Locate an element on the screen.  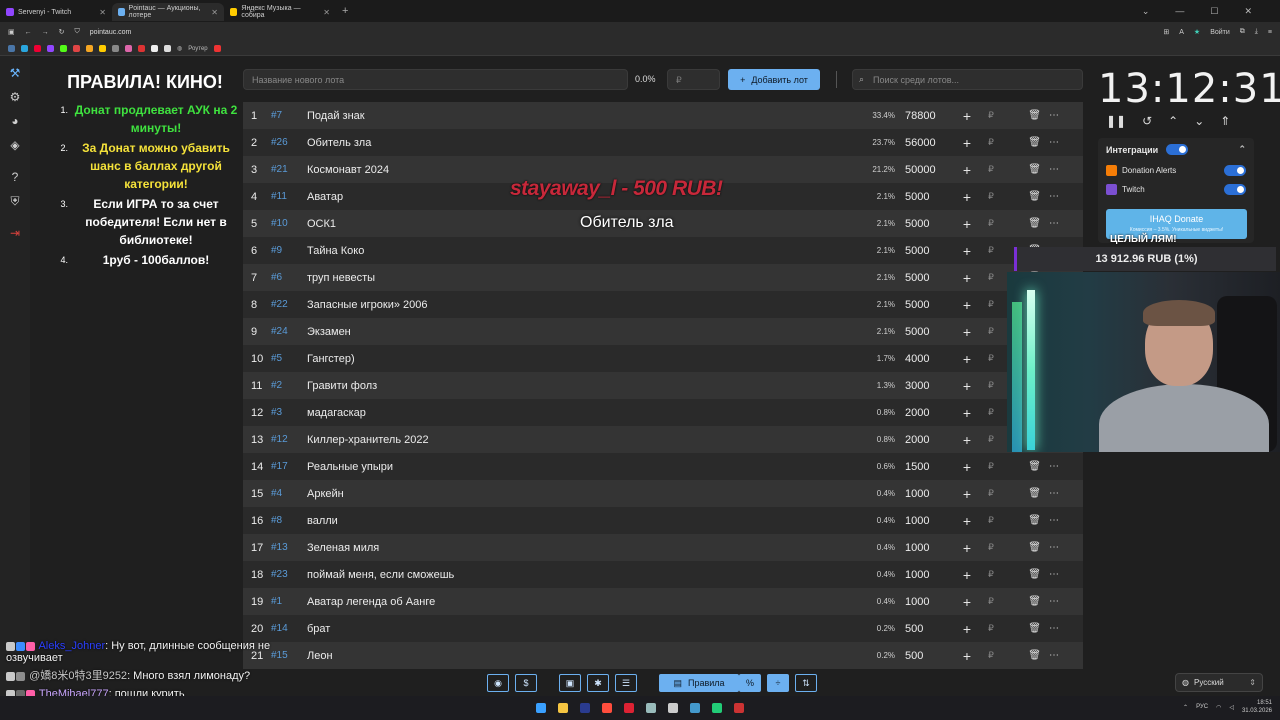
lot-sum: 1500 is located at coordinates (925, 467).